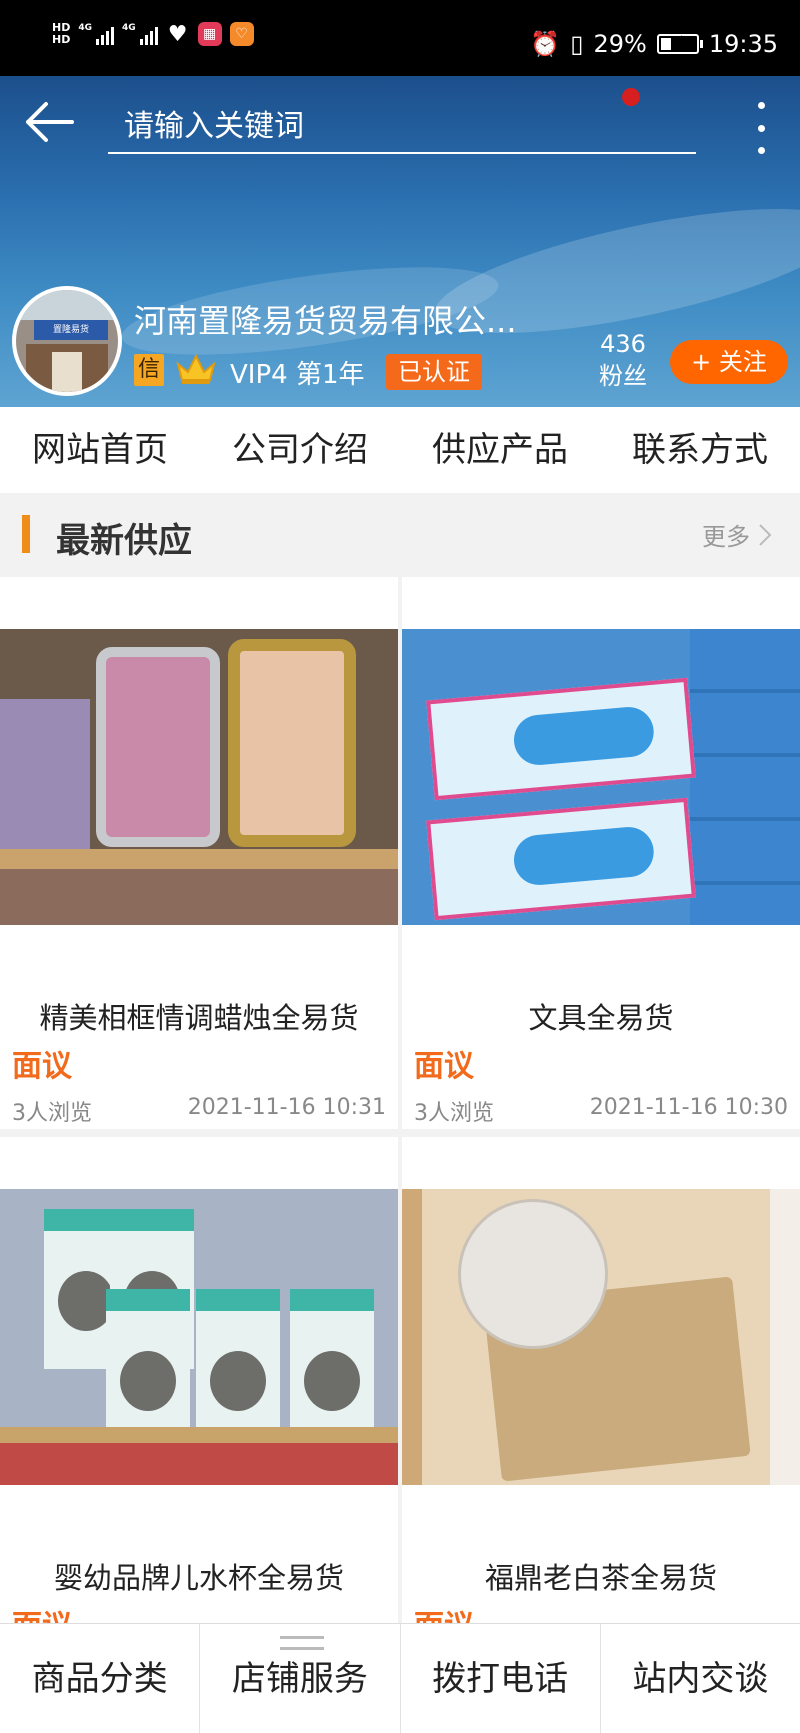 This screenshot has height=1733, width=800. What do you see at coordinates (124, 541) in the screenshot?
I see `section-title: 最新供应` at bounding box center [124, 541].